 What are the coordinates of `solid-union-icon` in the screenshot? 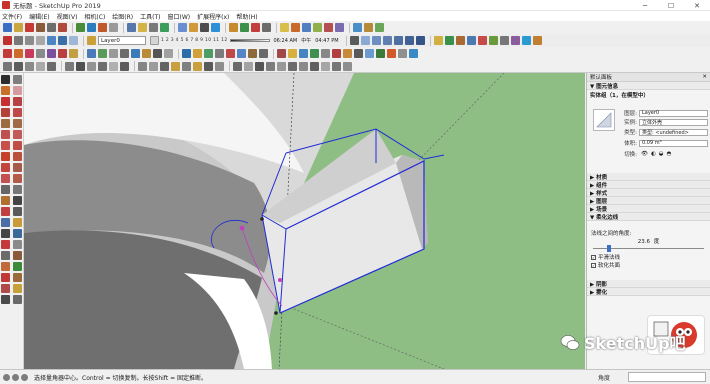 It's located at (284, 27).